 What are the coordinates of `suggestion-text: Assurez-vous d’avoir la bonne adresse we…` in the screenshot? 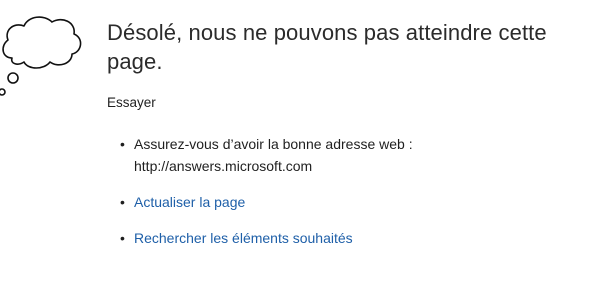 It's located at (273, 144).